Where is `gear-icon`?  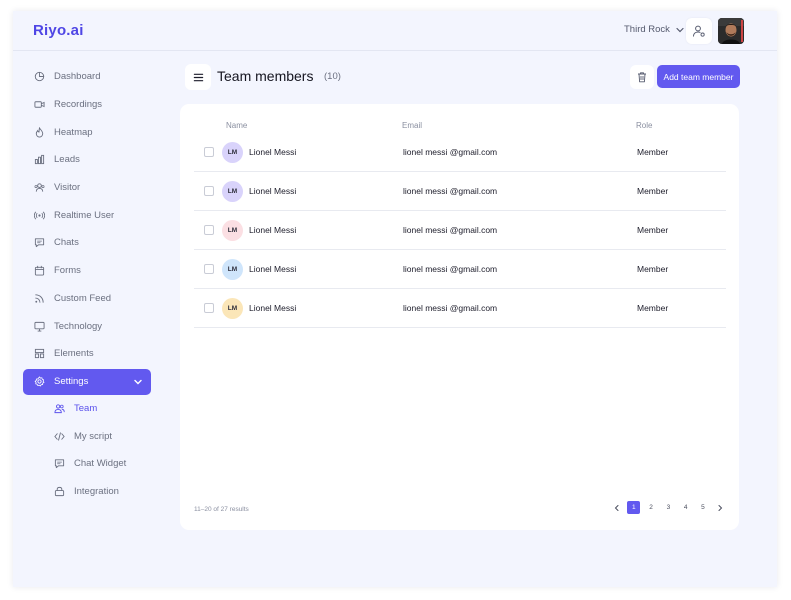 gear-icon is located at coordinates (39, 381).